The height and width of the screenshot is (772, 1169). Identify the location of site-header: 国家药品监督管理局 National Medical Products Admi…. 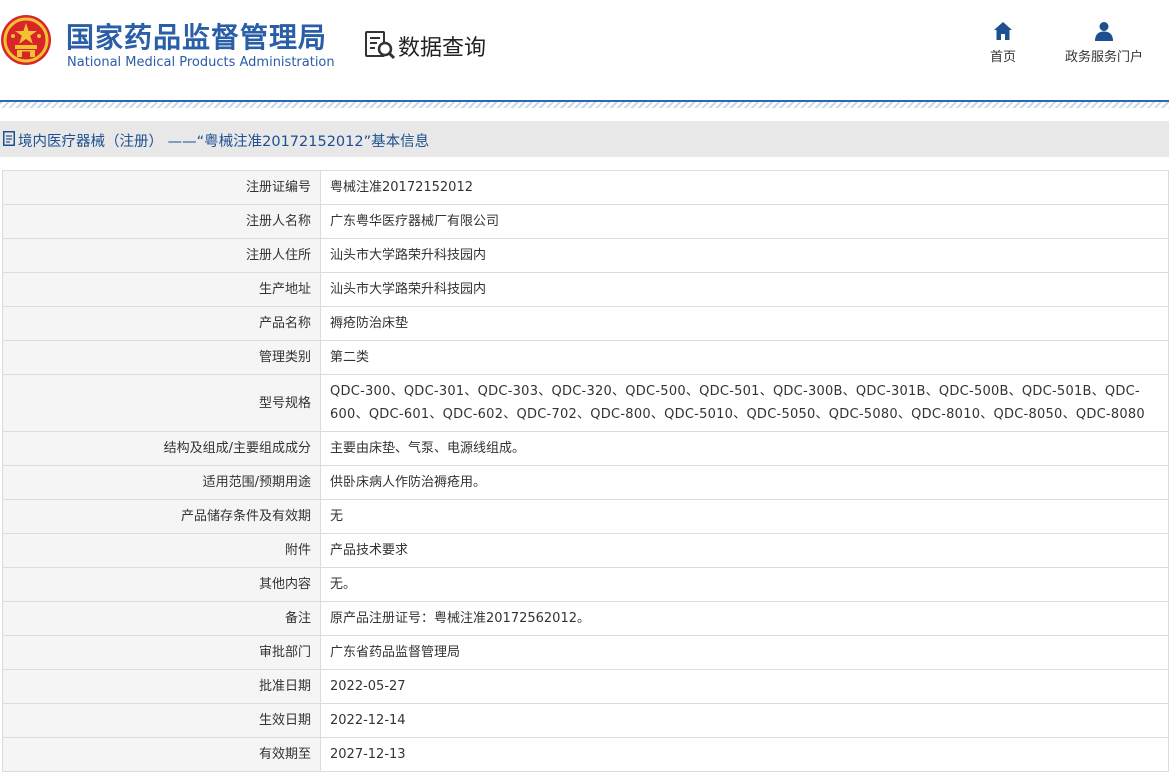
(584, 50).